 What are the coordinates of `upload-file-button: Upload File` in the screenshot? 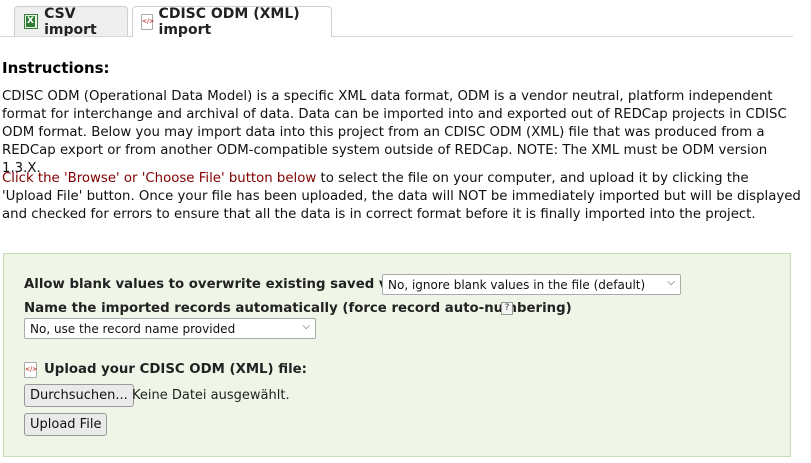 It's located at (66, 424).